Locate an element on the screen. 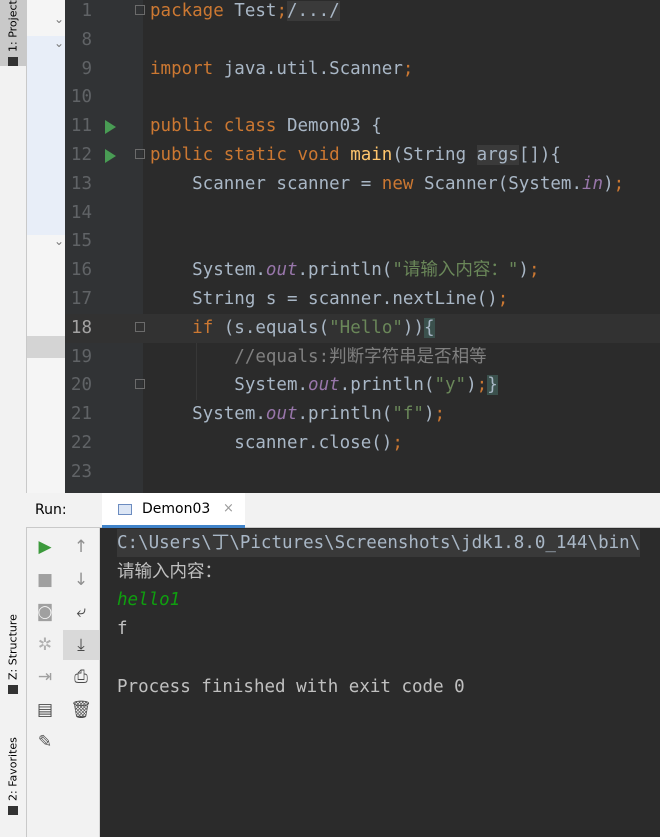  star-icon is located at coordinates (13, 810).